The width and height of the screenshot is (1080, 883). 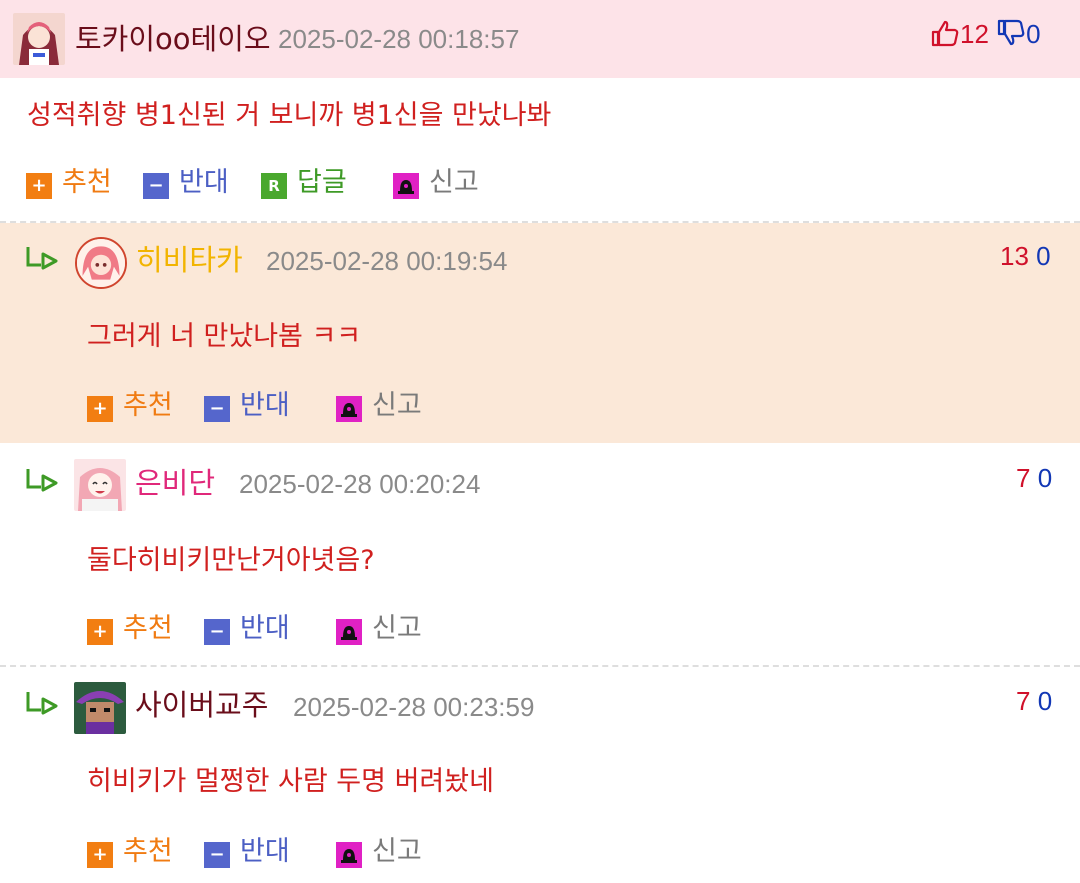 I want to click on vote-counts: 12 0, so click(x=985, y=36).